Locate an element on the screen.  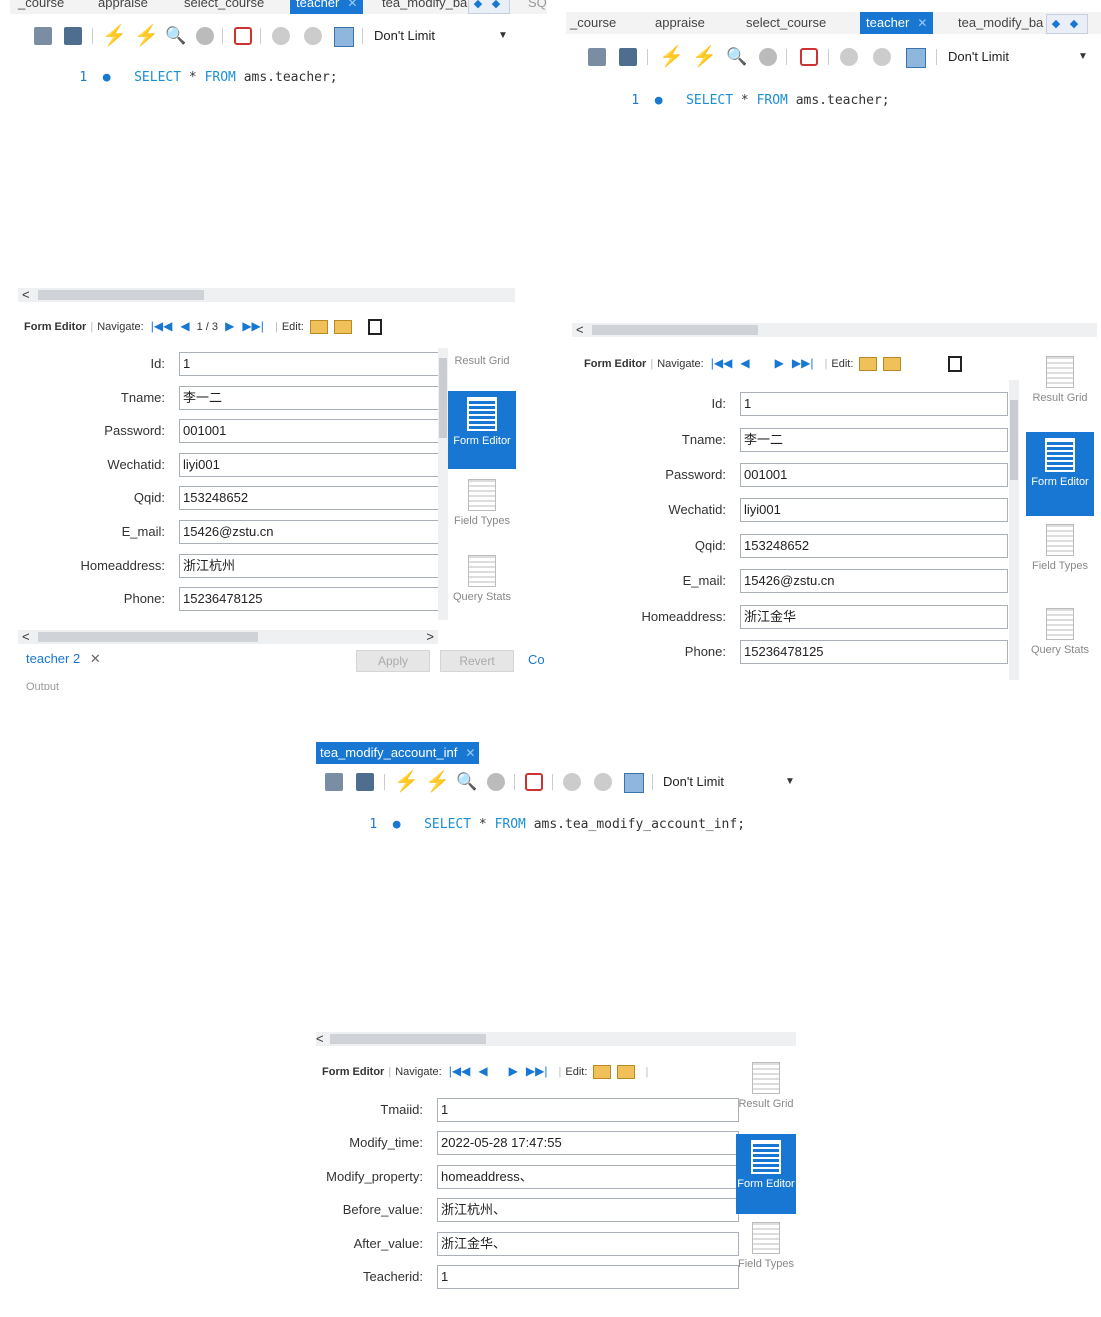
field-input: 153248652 is located at coordinates (874, 546).